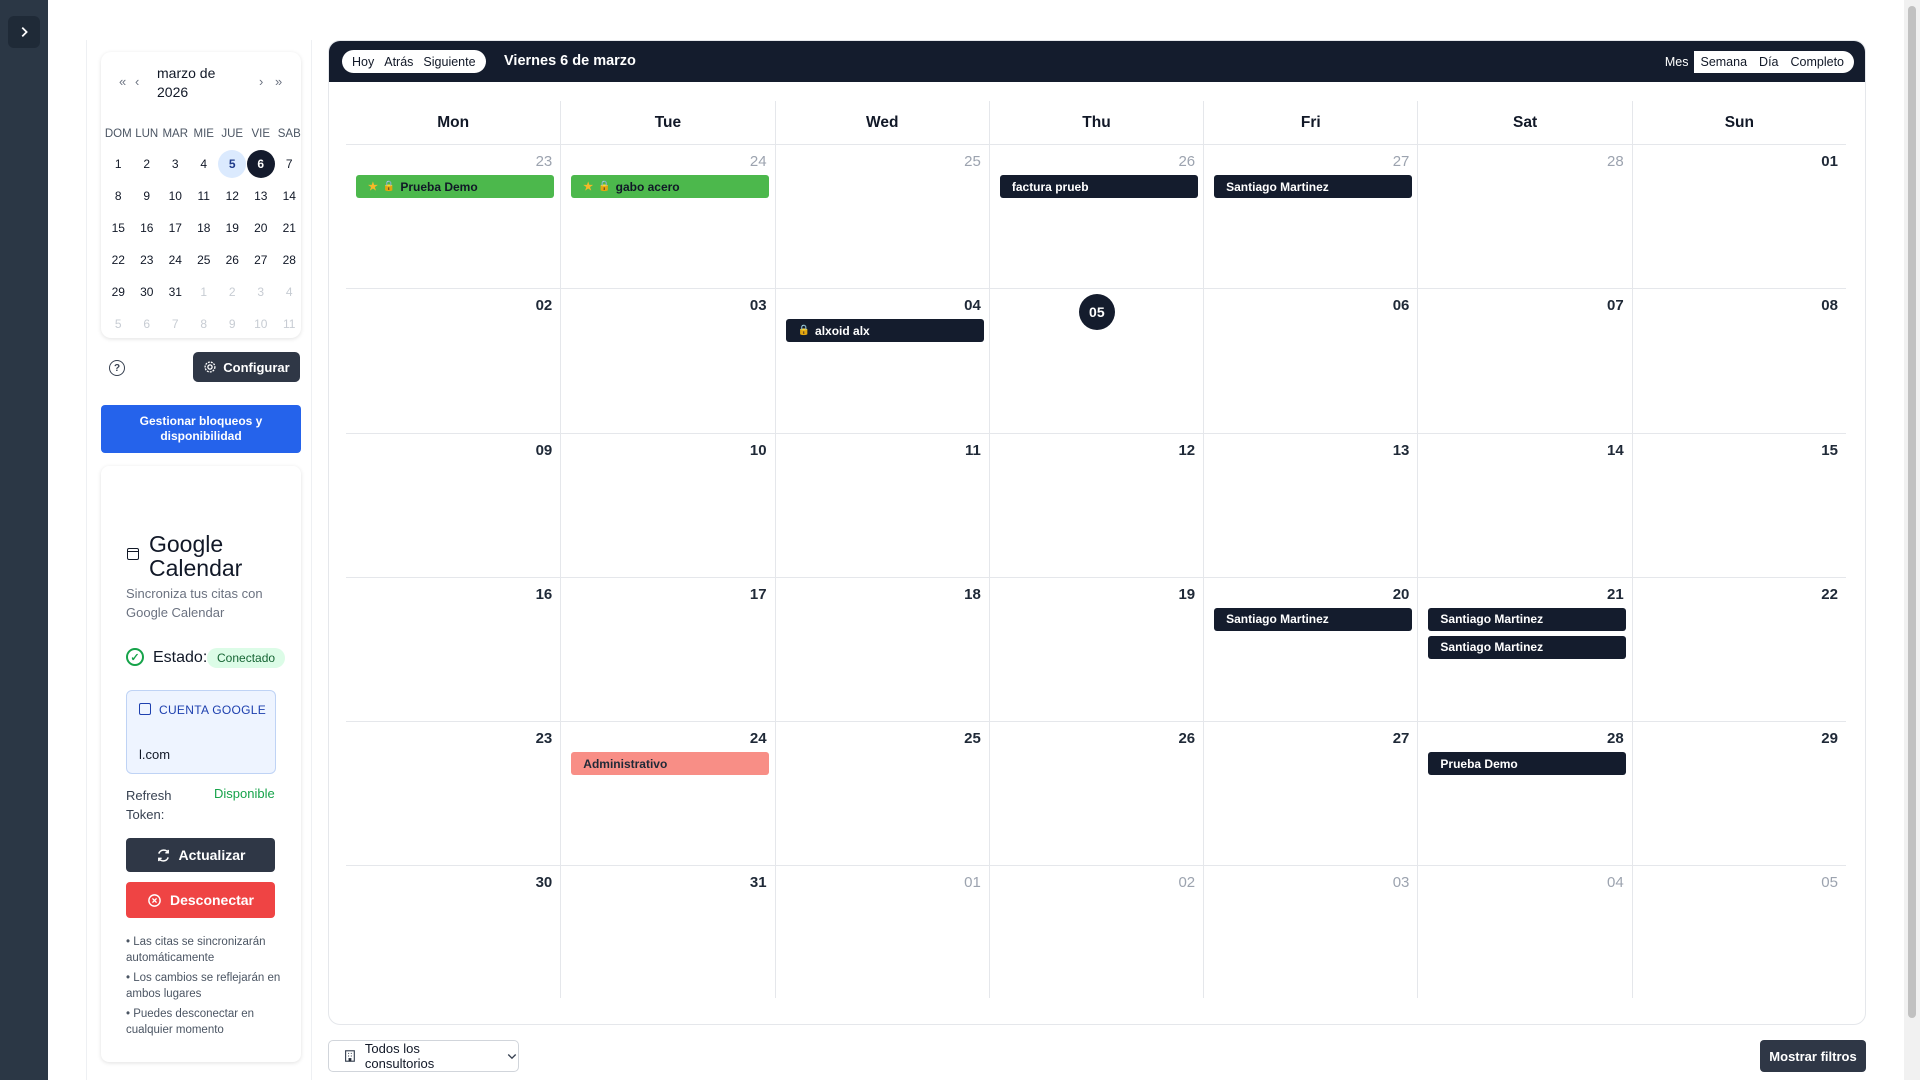  Describe the element at coordinates (544, 738) in the screenshot. I see `date-number: 23` at that location.